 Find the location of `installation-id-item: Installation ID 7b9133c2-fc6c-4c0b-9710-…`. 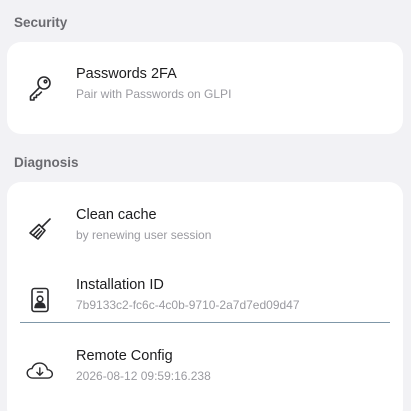

installation-id-item: Installation ID 7b9133c2-fc6c-4c0b-9710-… is located at coordinates (205, 298).